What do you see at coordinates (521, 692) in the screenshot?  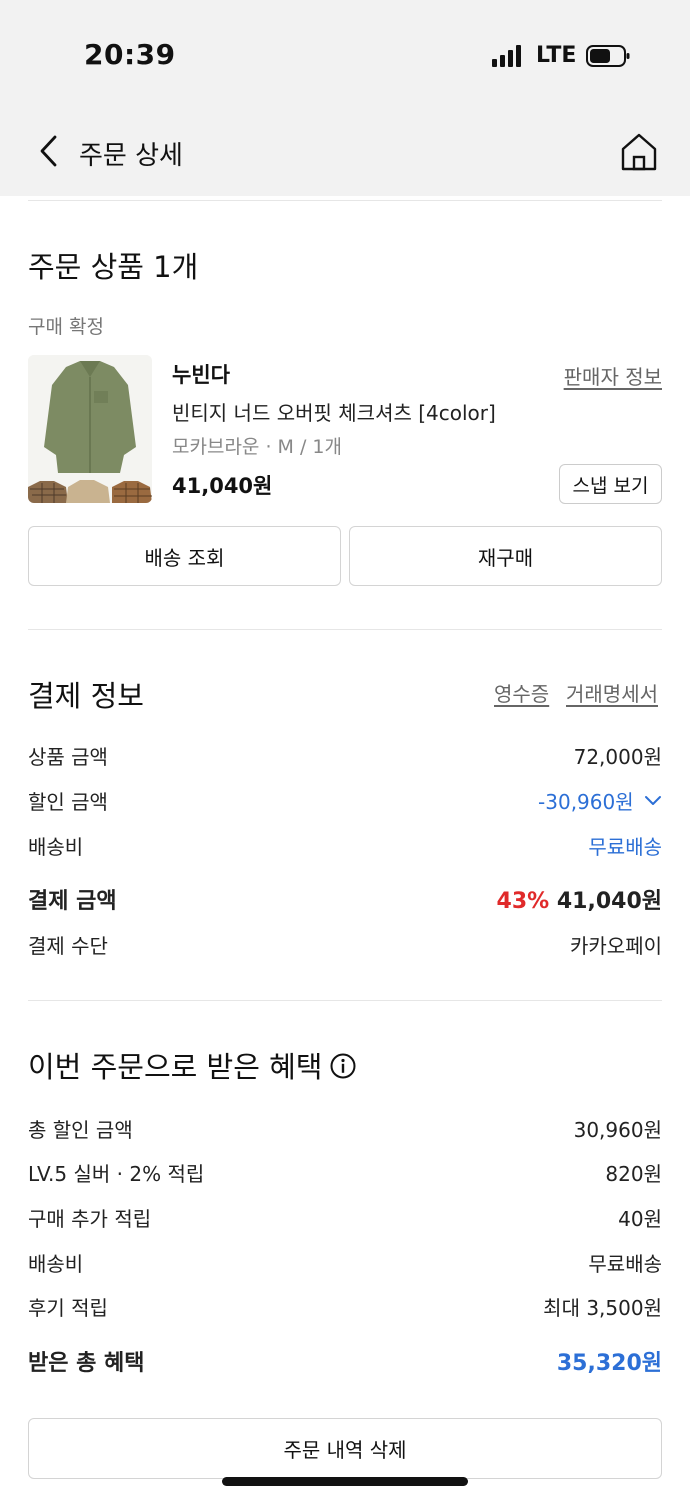 I see `receipt-link: 영수증` at bounding box center [521, 692].